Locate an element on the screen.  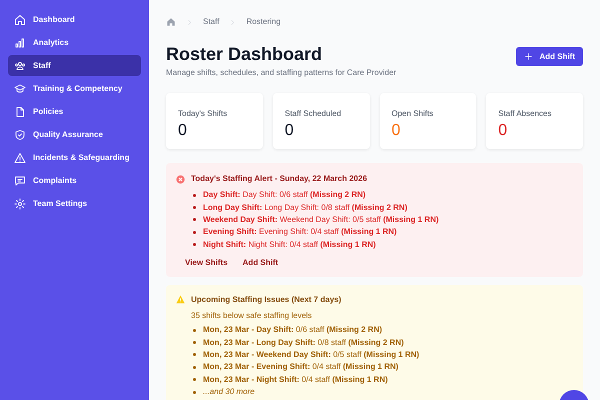
breadcrumb-link: Rostering is located at coordinates (263, 22).